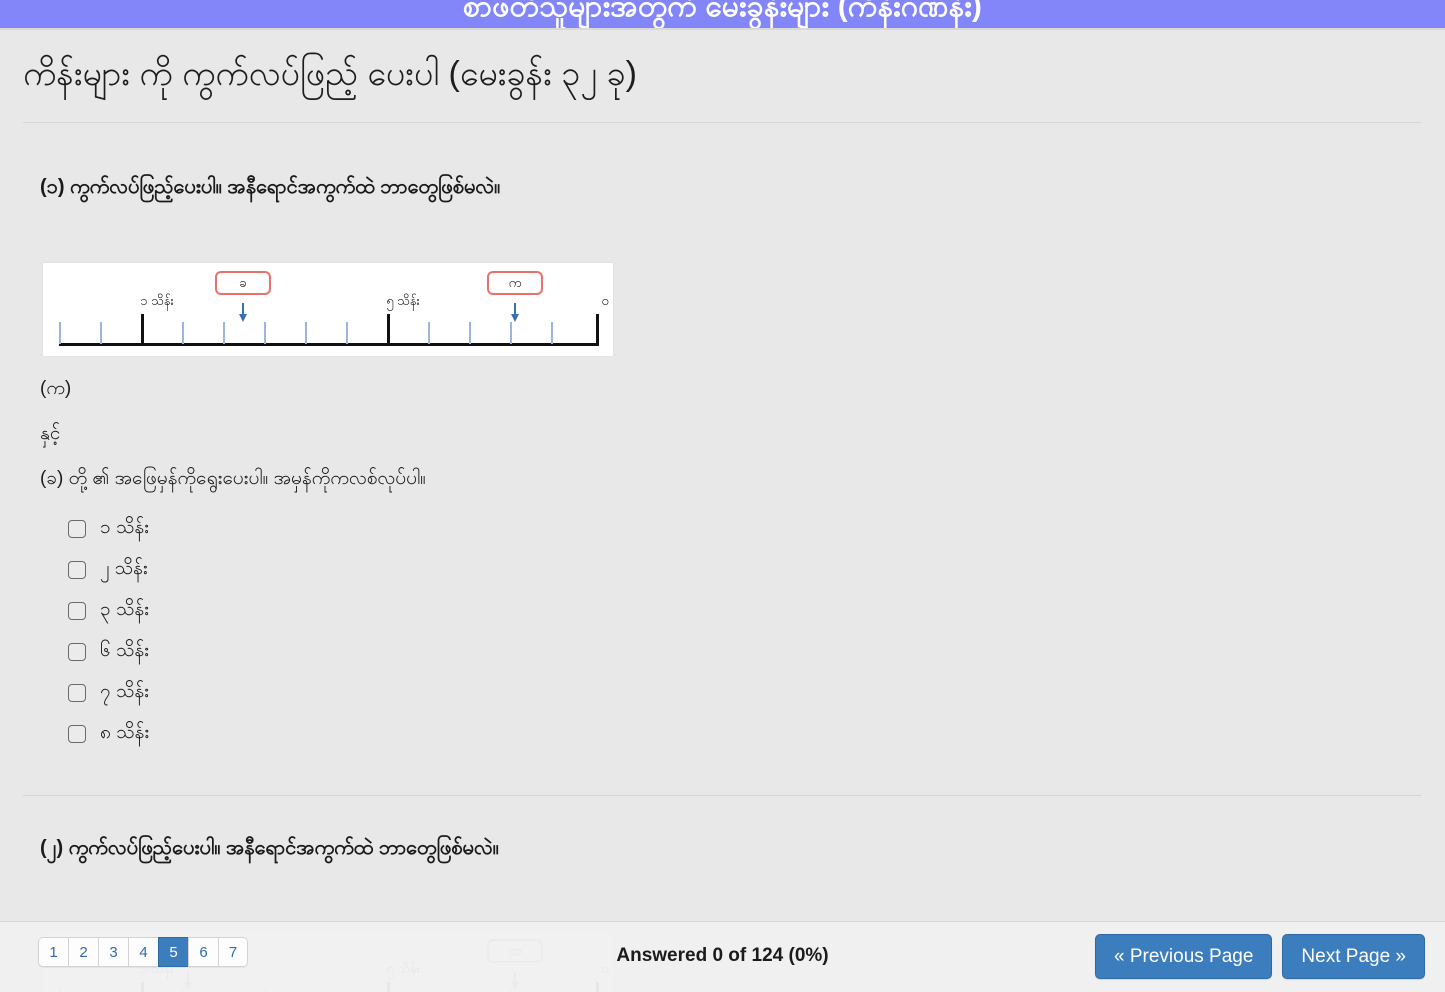 The height and width of the screenshot is (992, 1445). I want to click on banner-bottom-edge, so click(722, 29).